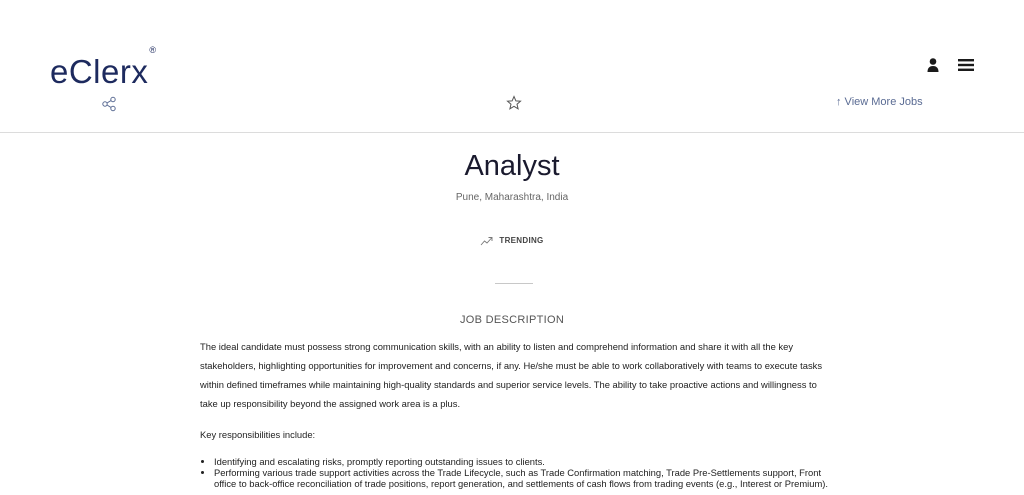 Image resolution: width=1024 pixels, height=495 pixels. What do you see at coordinates (512, 166) in the screenshot?
I see `job-title: Analyst` at bounding box center [512, 166].